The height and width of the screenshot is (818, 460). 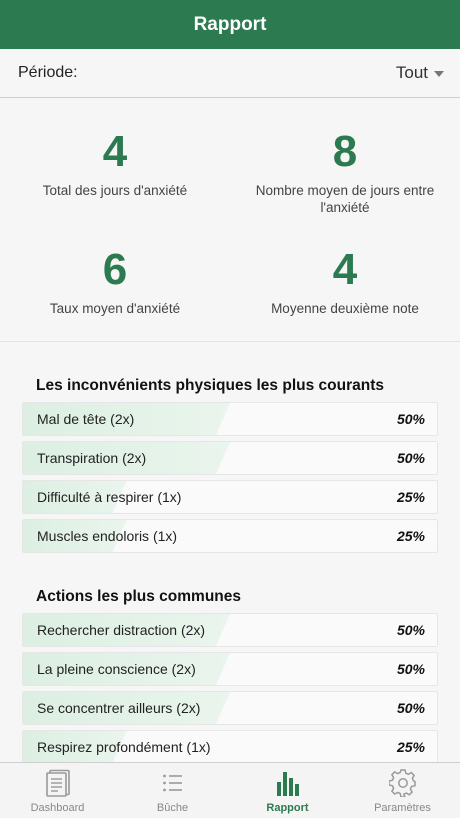 What do you see at coordinates (107, 536) in the screenshot?
I see `item-label: Muscles endoloris (1x)` at bounding box center [107, 536].